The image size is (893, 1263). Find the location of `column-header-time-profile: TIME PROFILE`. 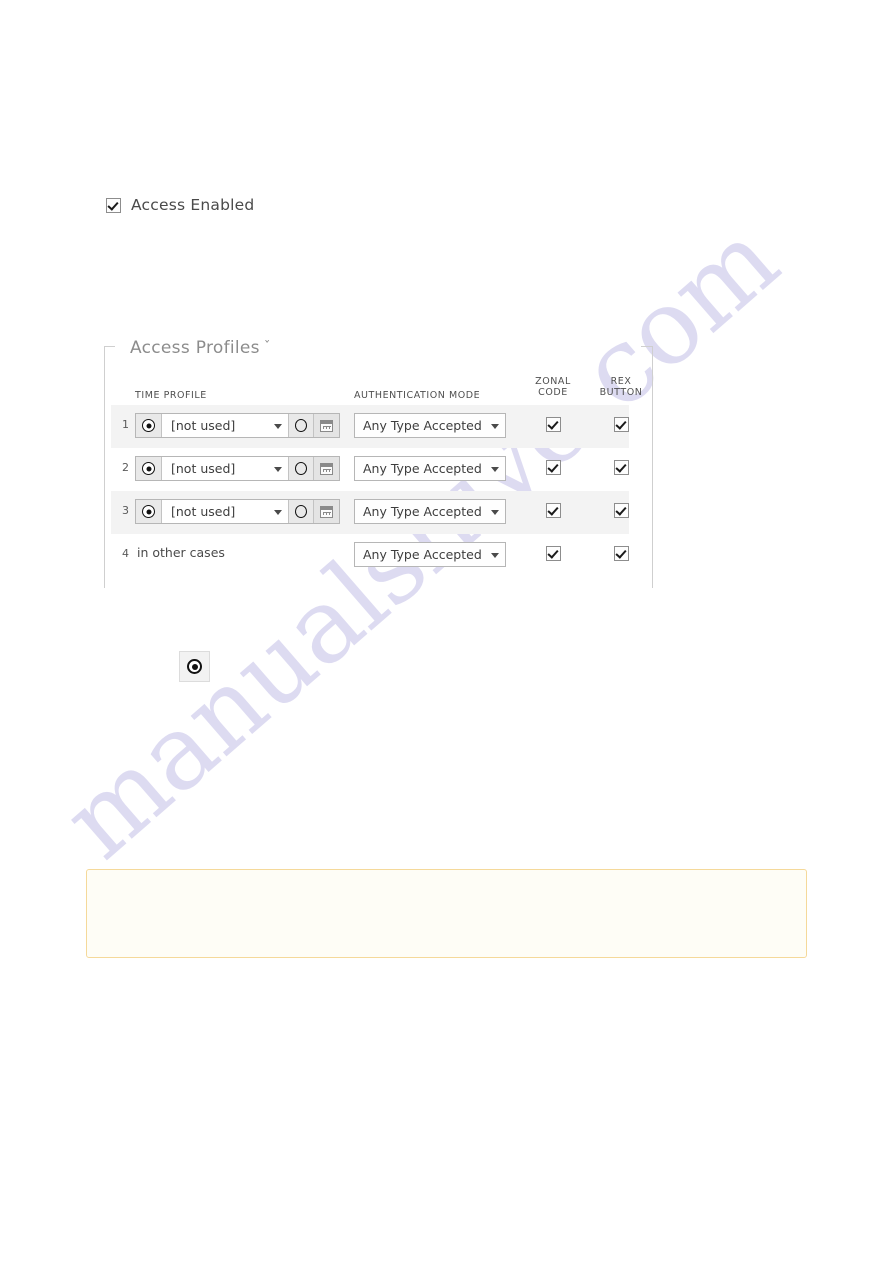

column-header-time-profile: TIME PROFILE is located at coordinates (171, 395).